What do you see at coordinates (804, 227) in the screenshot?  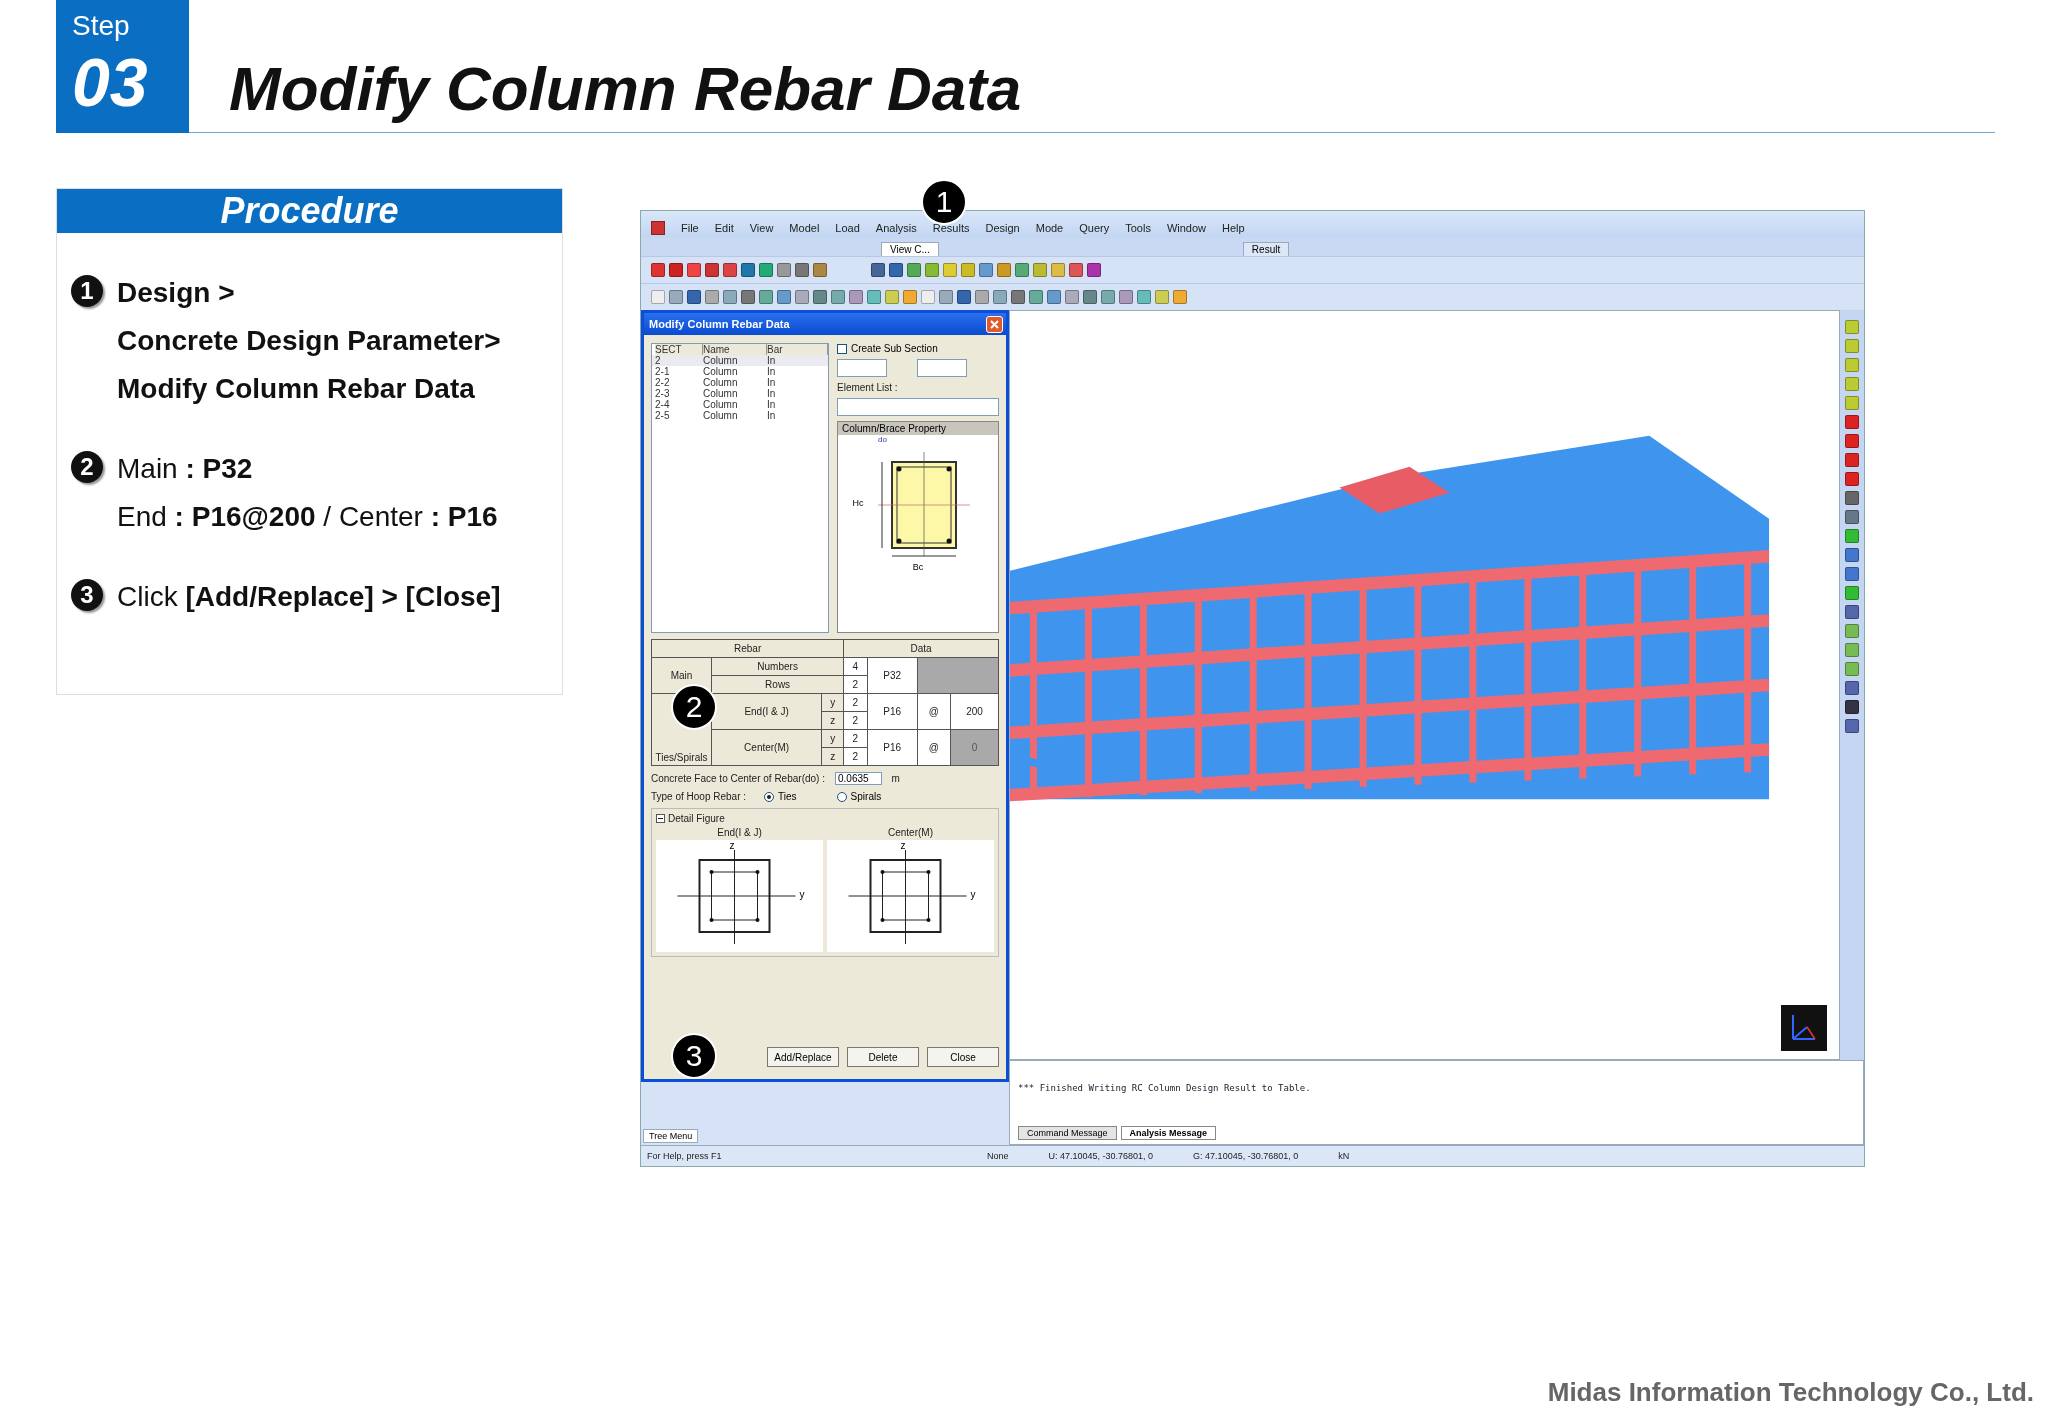 I see `menu-item: Model` at bounding box center [804, 227].